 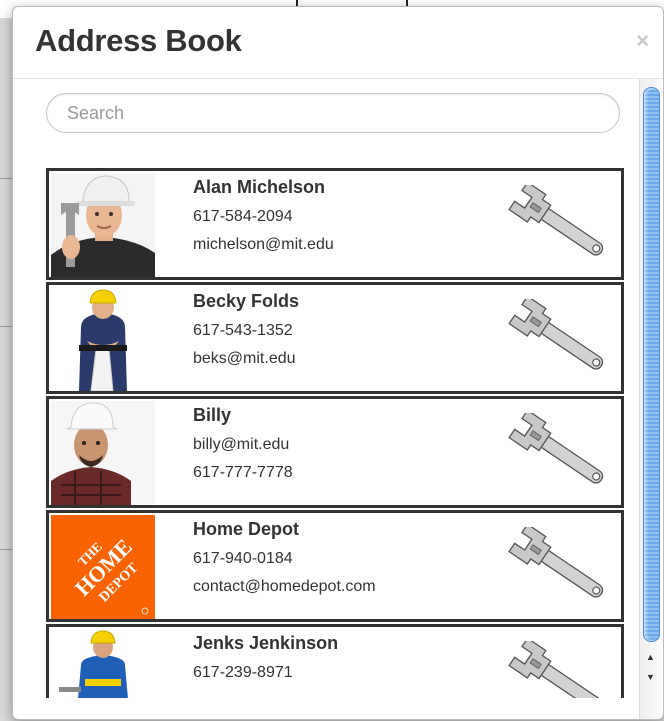 I want to click on contact-email: billy@mit.edu, so click(x=241, y=444).